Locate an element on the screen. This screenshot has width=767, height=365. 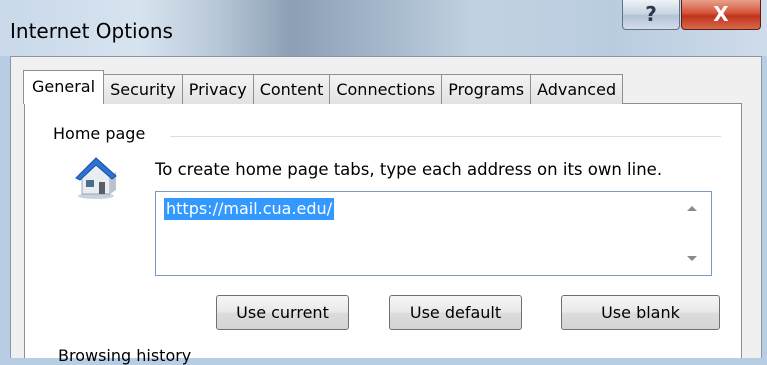
home-page-group-label: Home page is located at coordinates (102, 133).